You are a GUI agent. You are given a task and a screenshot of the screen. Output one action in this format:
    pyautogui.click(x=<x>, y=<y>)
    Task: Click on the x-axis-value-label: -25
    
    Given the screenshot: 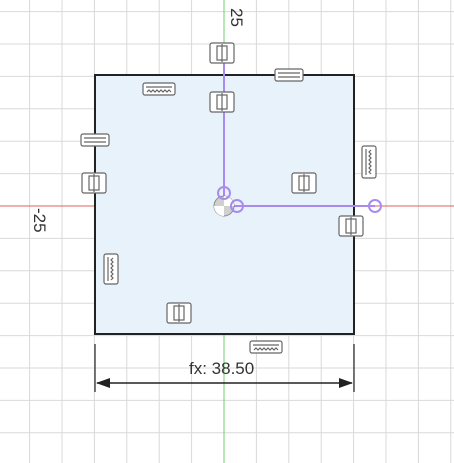 What is the action you would take?
    pyautogui.click(x=39, y=220)
    